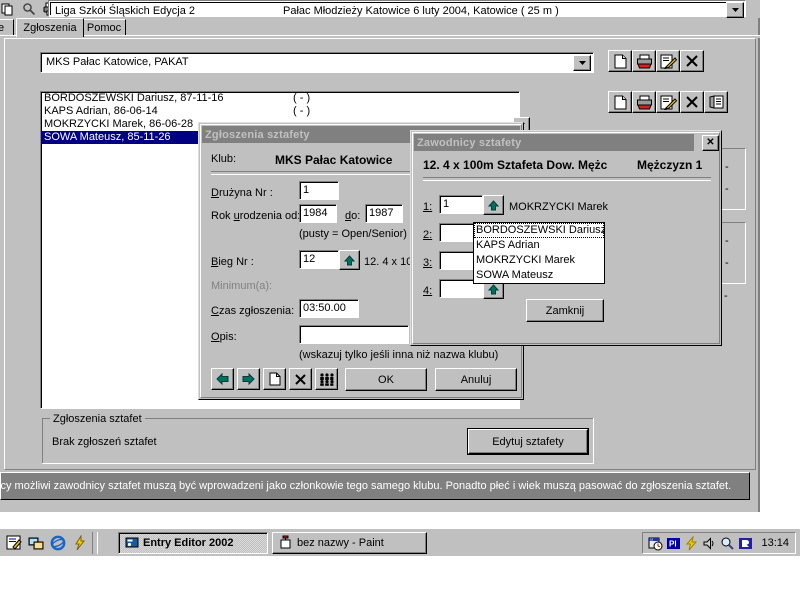 The image size is (800, 600). I want to click on speaker-icon, so click(709, 543).